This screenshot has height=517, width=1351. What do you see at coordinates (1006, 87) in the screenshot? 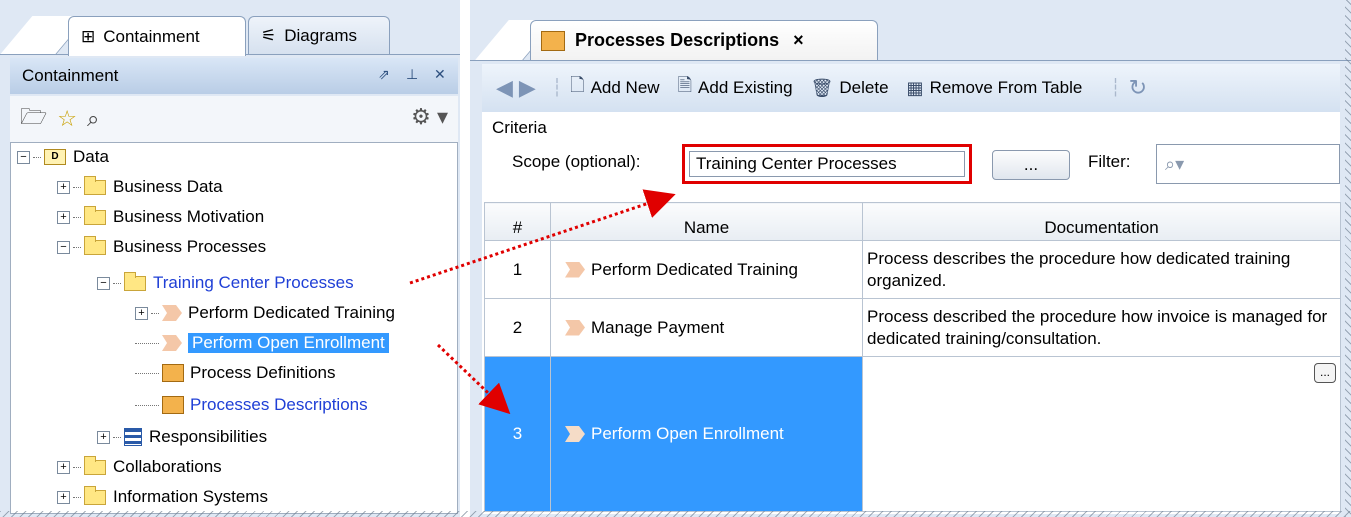
I see `remove-from-table-label: Remove From Table` at bounding box center [1006, 87].